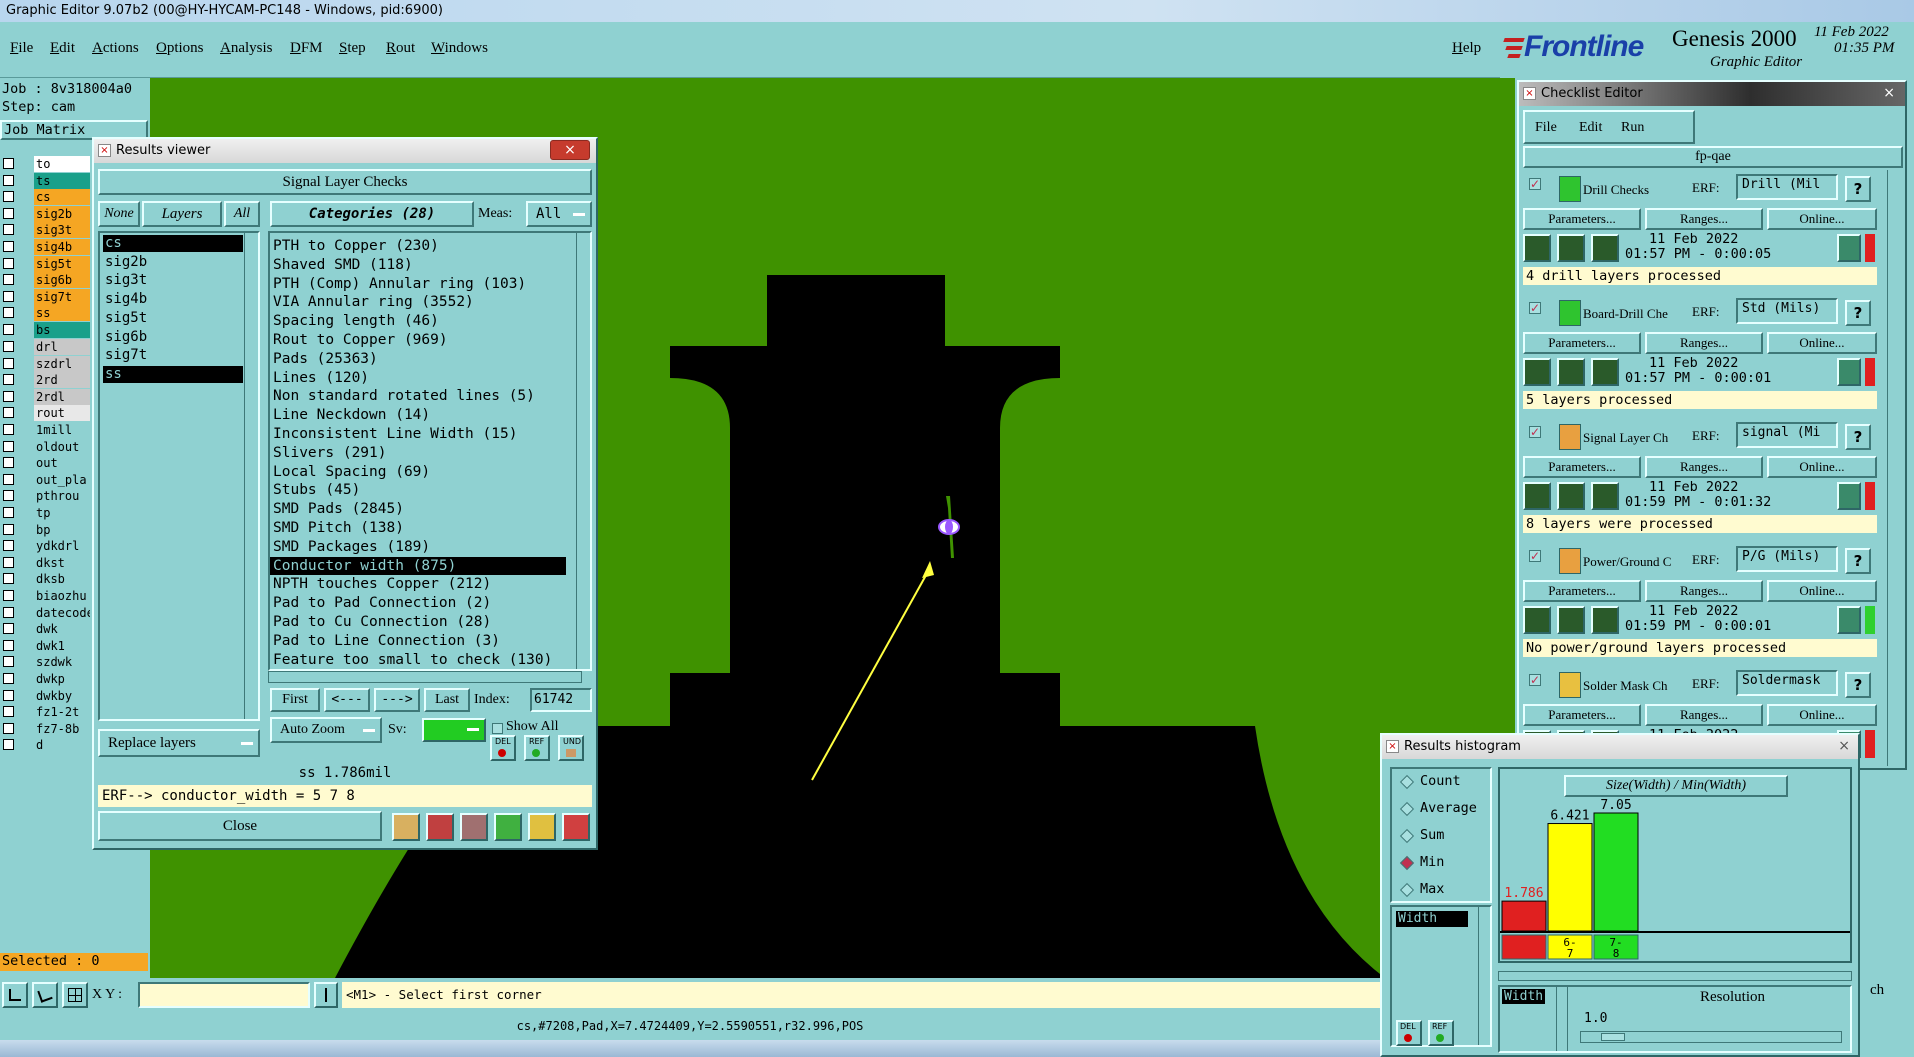 The width and height of the screenshot is (1914, 1057). What do you see at coordinates (418, 340) in the screenshot?
I see `category-item: Rout to Copper (969)` at bounding box center [418, 340].